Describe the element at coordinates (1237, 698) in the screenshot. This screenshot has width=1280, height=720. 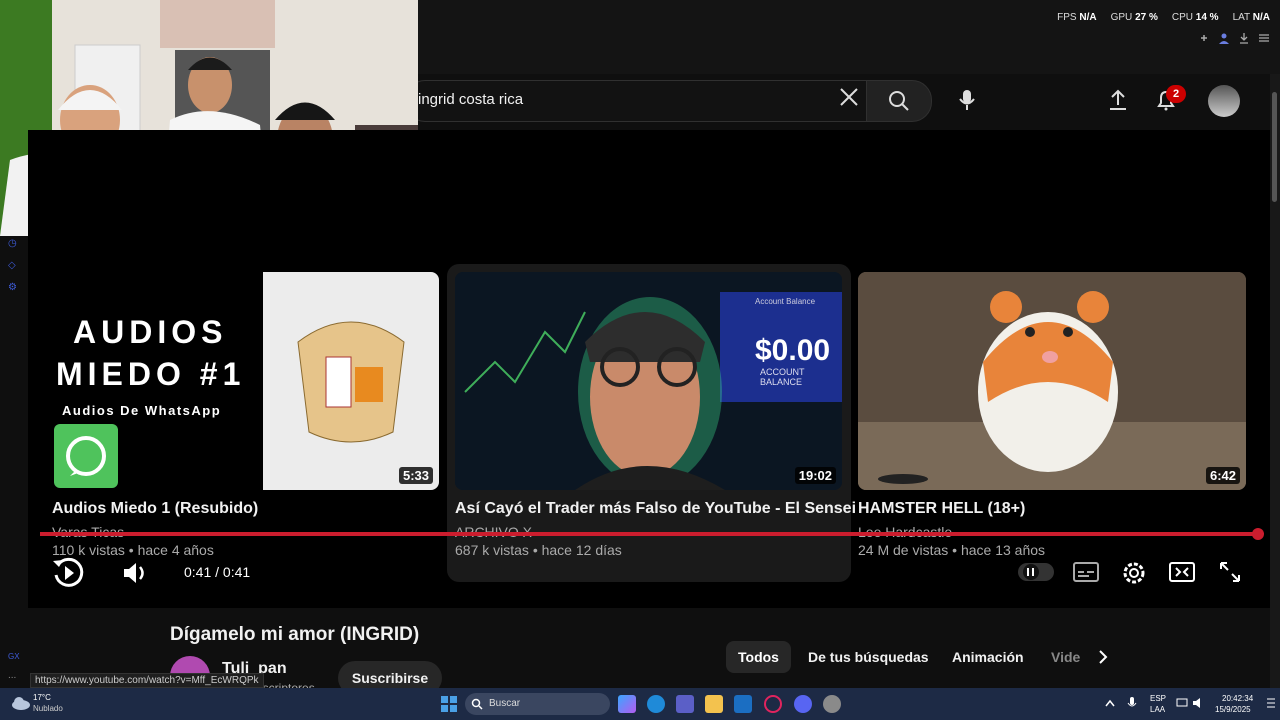
I see `clock-time: 20:42:34` at that location.